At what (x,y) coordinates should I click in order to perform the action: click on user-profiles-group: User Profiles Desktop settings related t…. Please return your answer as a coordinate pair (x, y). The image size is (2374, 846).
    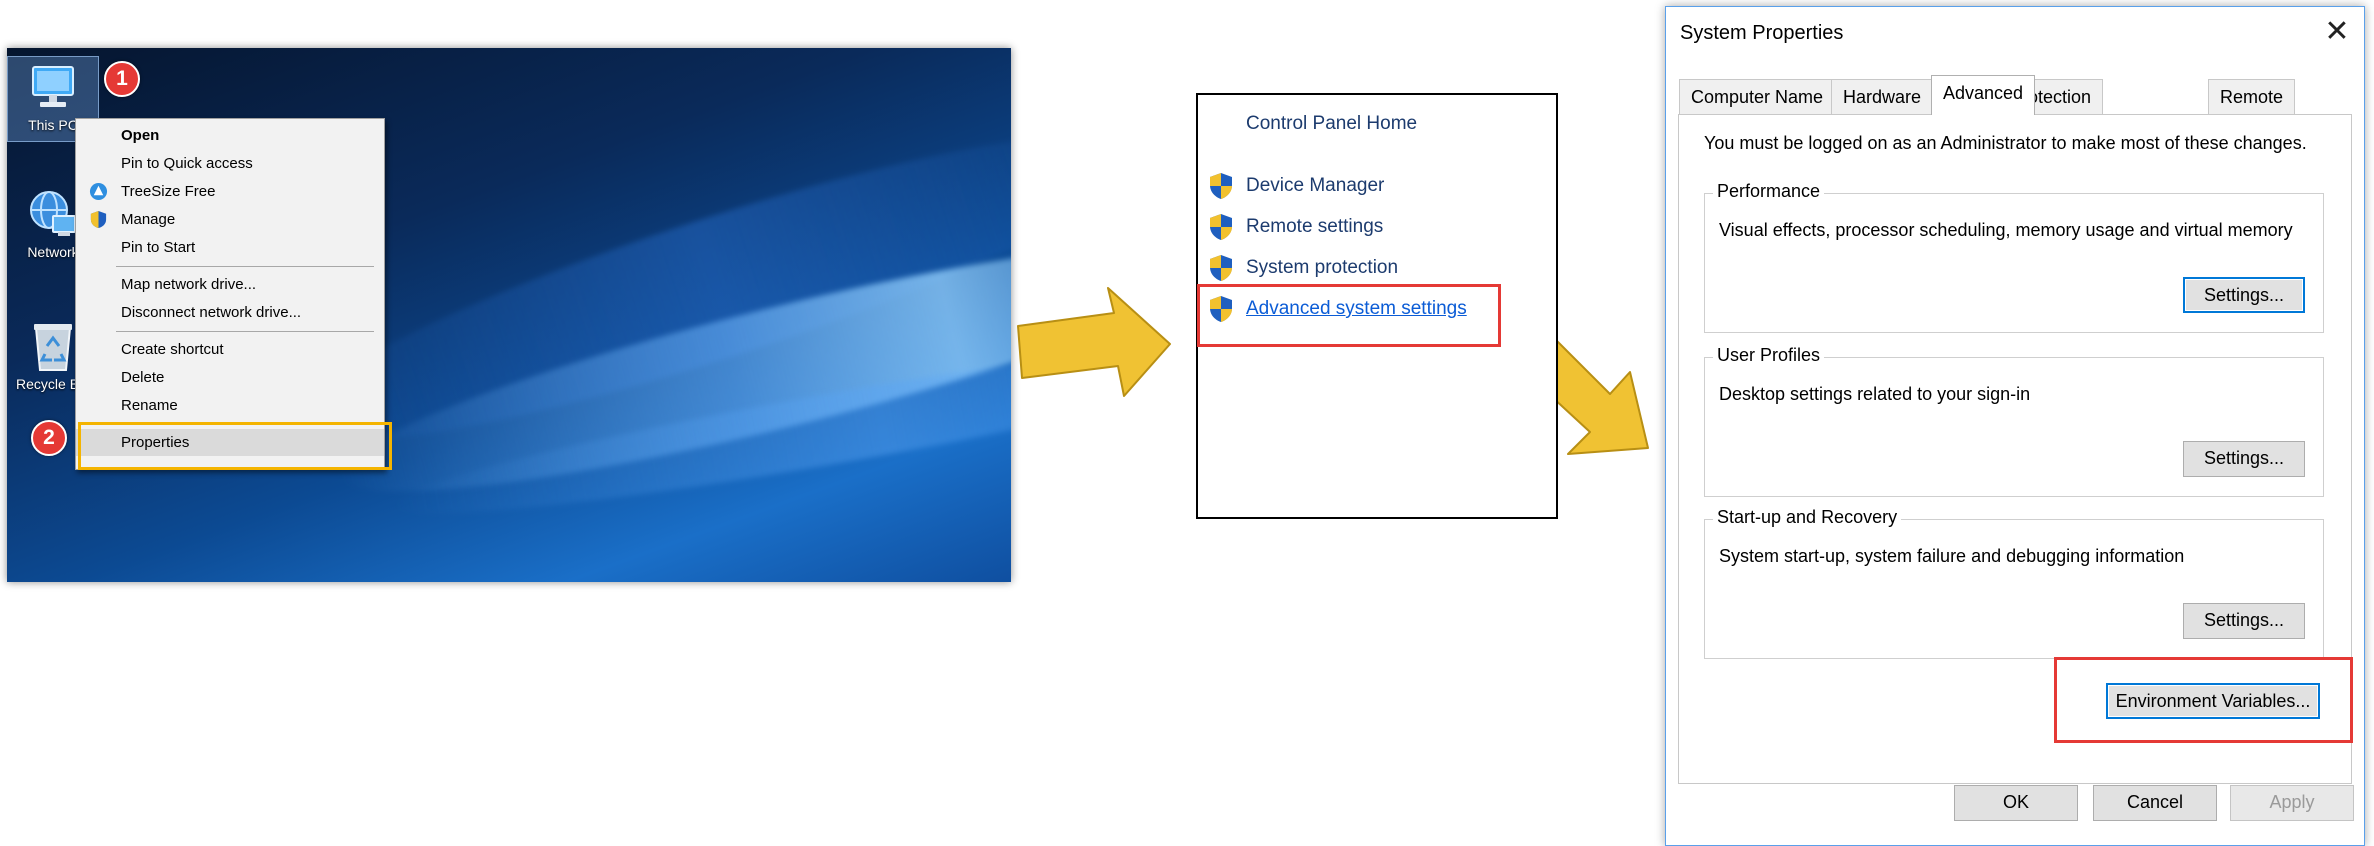
    Looking at the image, I should click on (2014, 427).